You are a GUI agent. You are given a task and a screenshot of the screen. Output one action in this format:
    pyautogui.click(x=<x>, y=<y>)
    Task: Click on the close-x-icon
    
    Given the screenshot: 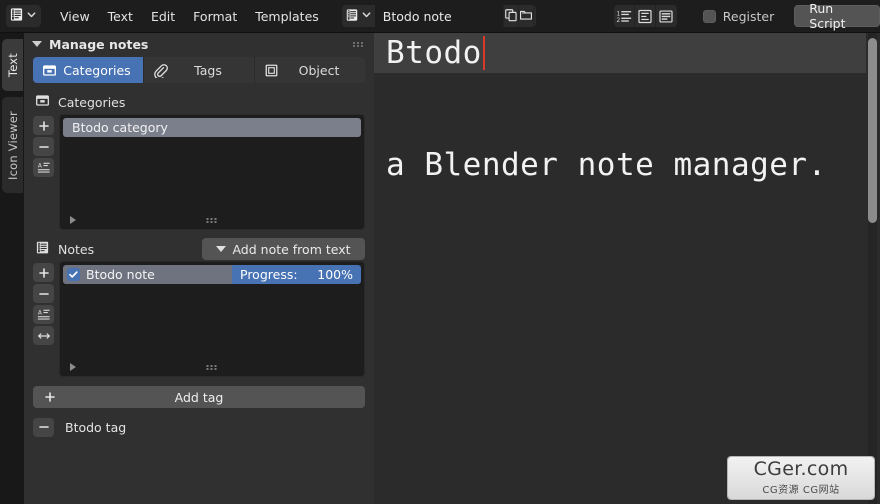 What is the action you would take?
    pyautogui.click(x=535, y=16)
    